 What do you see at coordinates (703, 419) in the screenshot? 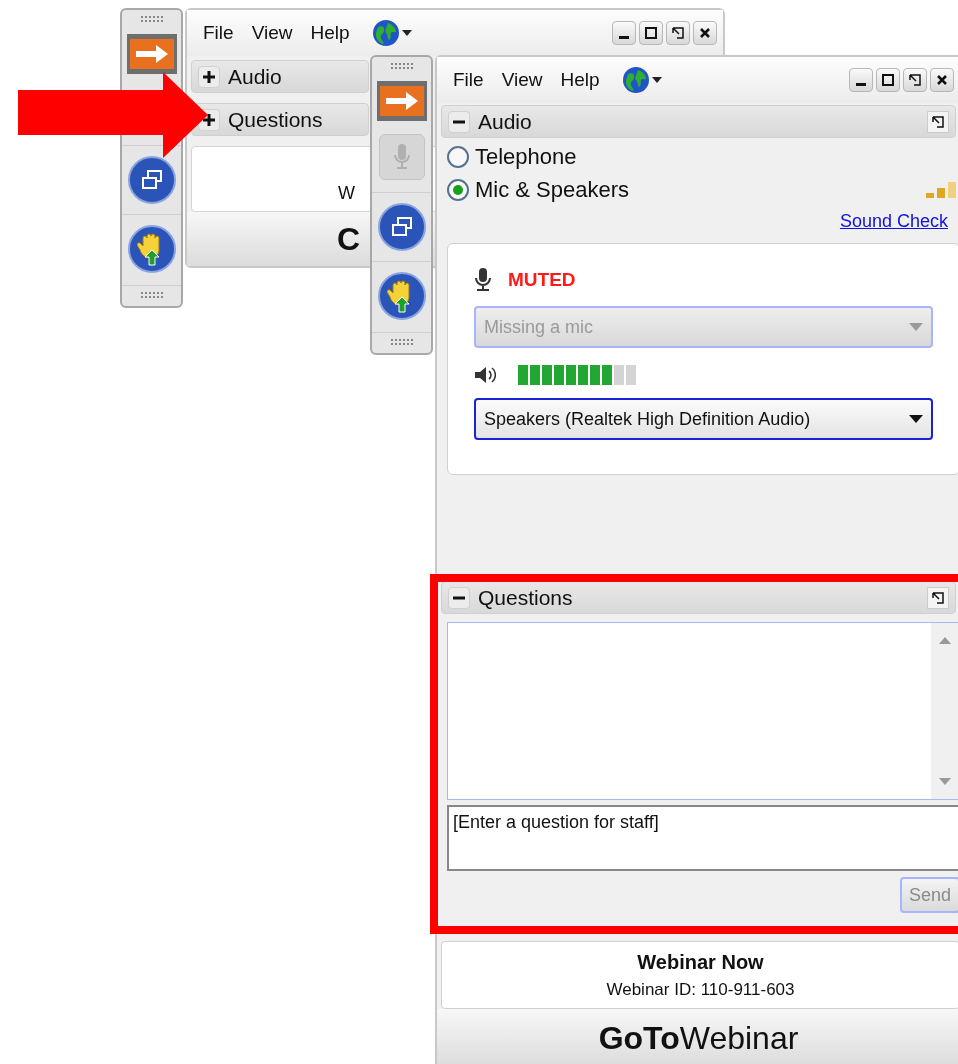
I see `dropdown: Speakers (Realtek High Definition Audio)` at bounding box center [703, 419].